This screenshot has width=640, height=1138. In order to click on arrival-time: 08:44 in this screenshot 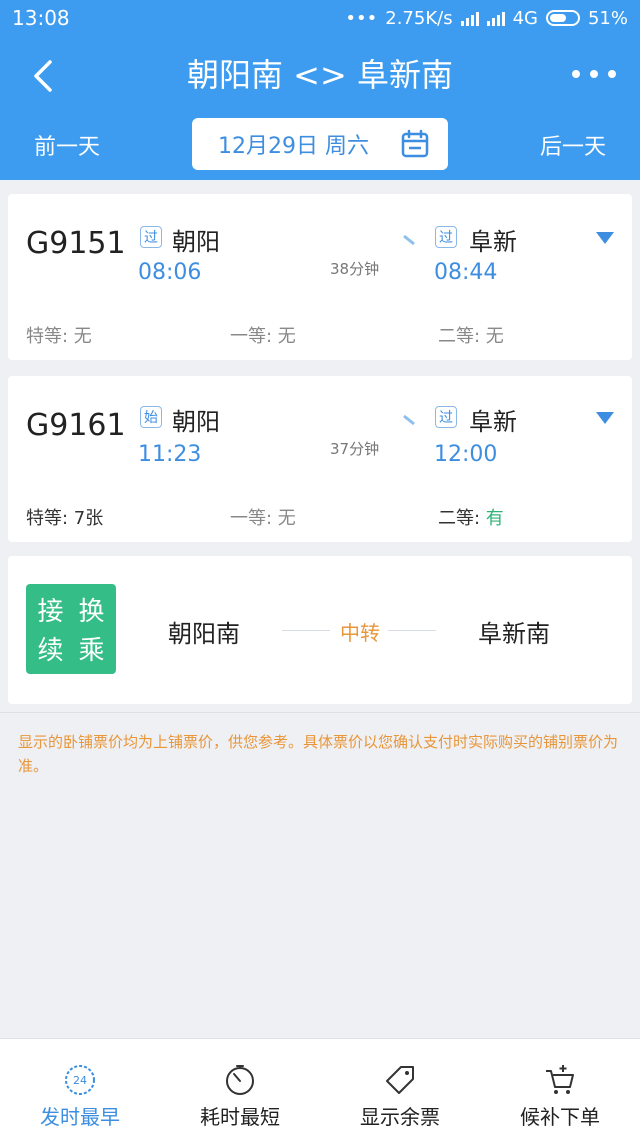, I will do `click(466, 272)`.